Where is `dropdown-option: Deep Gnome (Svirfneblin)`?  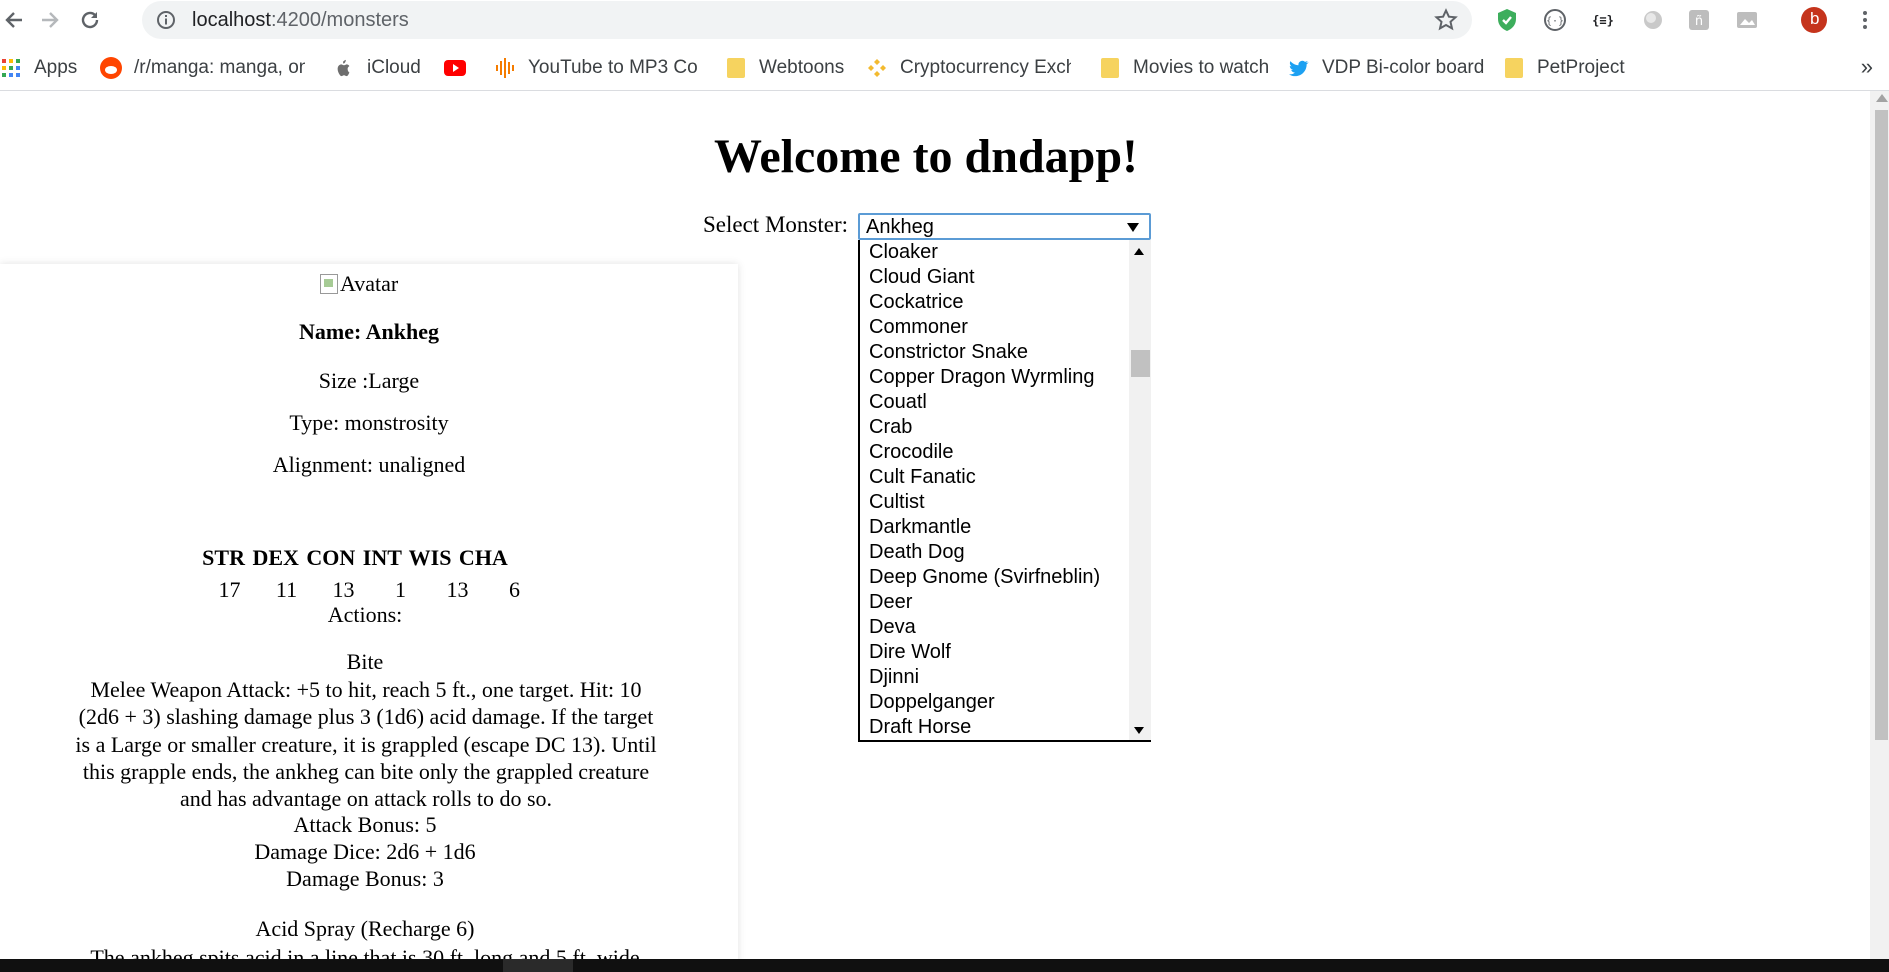
dropdown-option: Deep Gnome (Svirfneblin) is located at coordinates (994, 577).